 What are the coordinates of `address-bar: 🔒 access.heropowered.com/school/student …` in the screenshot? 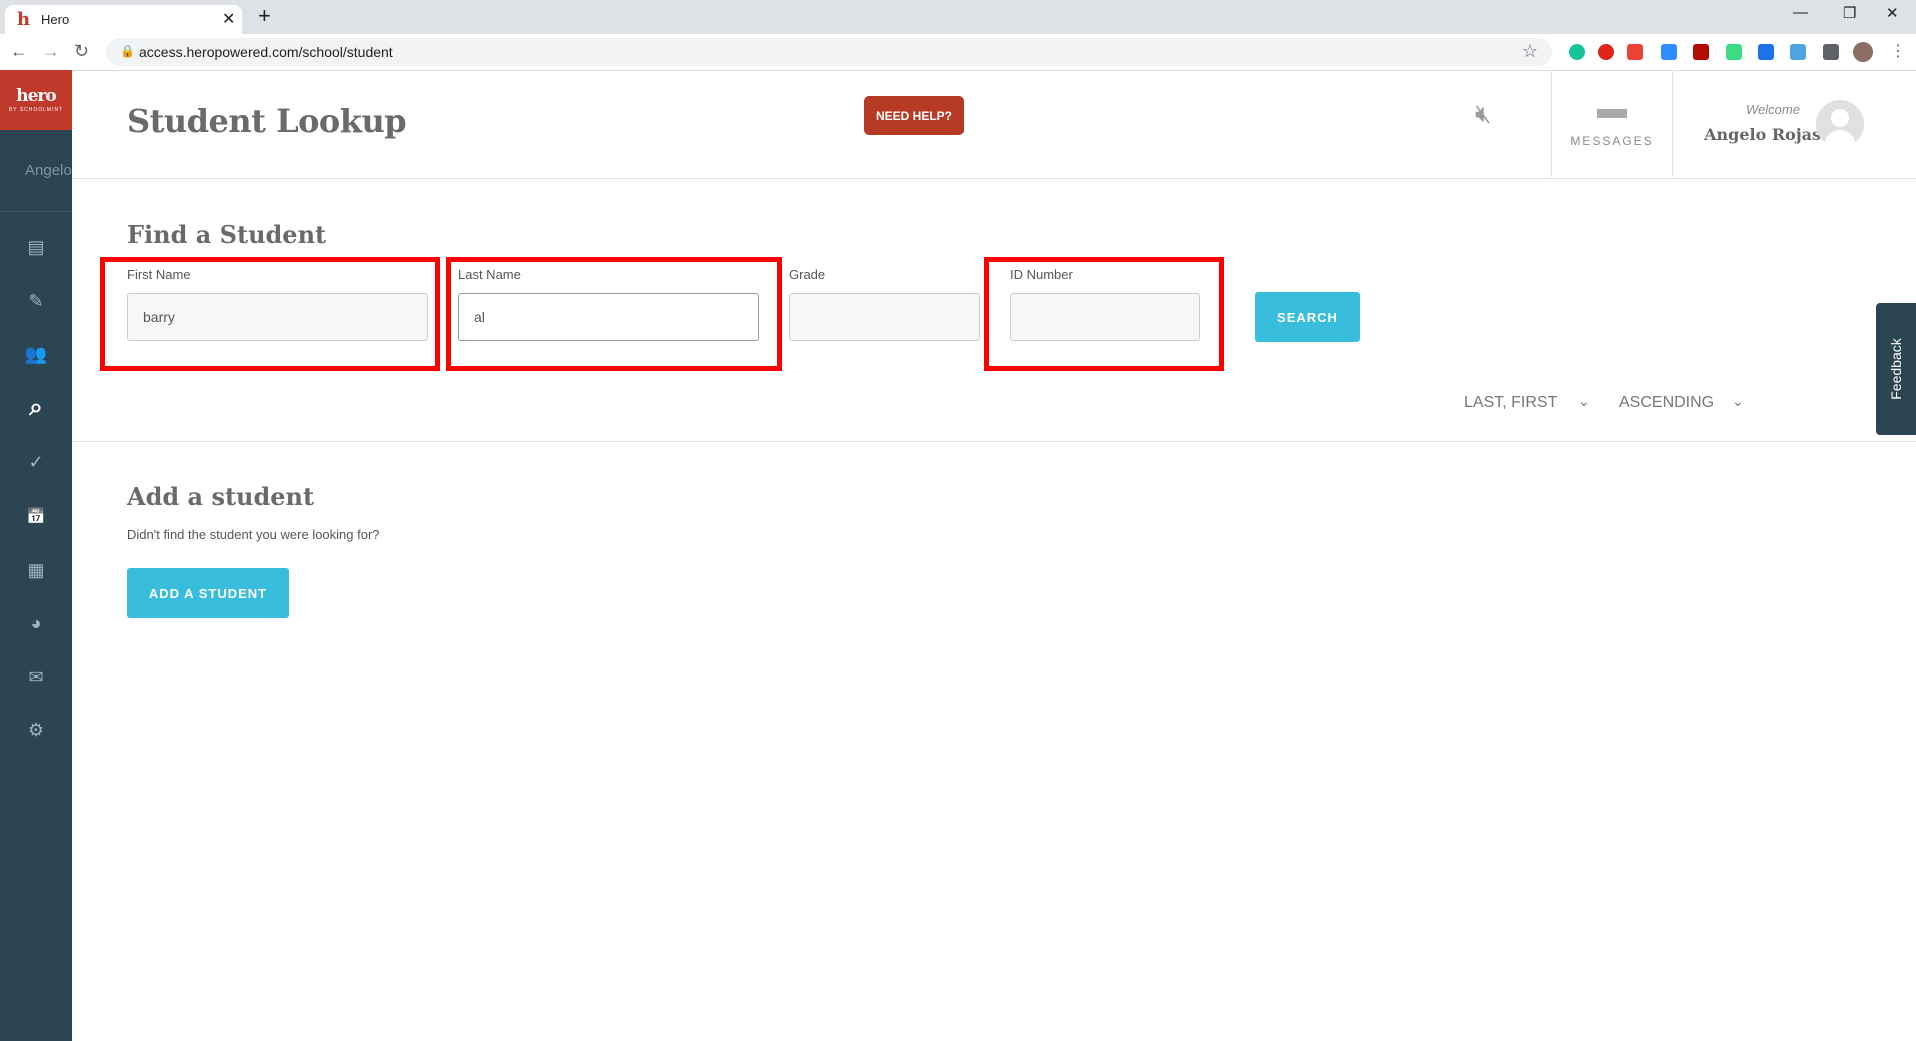 It's located at (829, 52).